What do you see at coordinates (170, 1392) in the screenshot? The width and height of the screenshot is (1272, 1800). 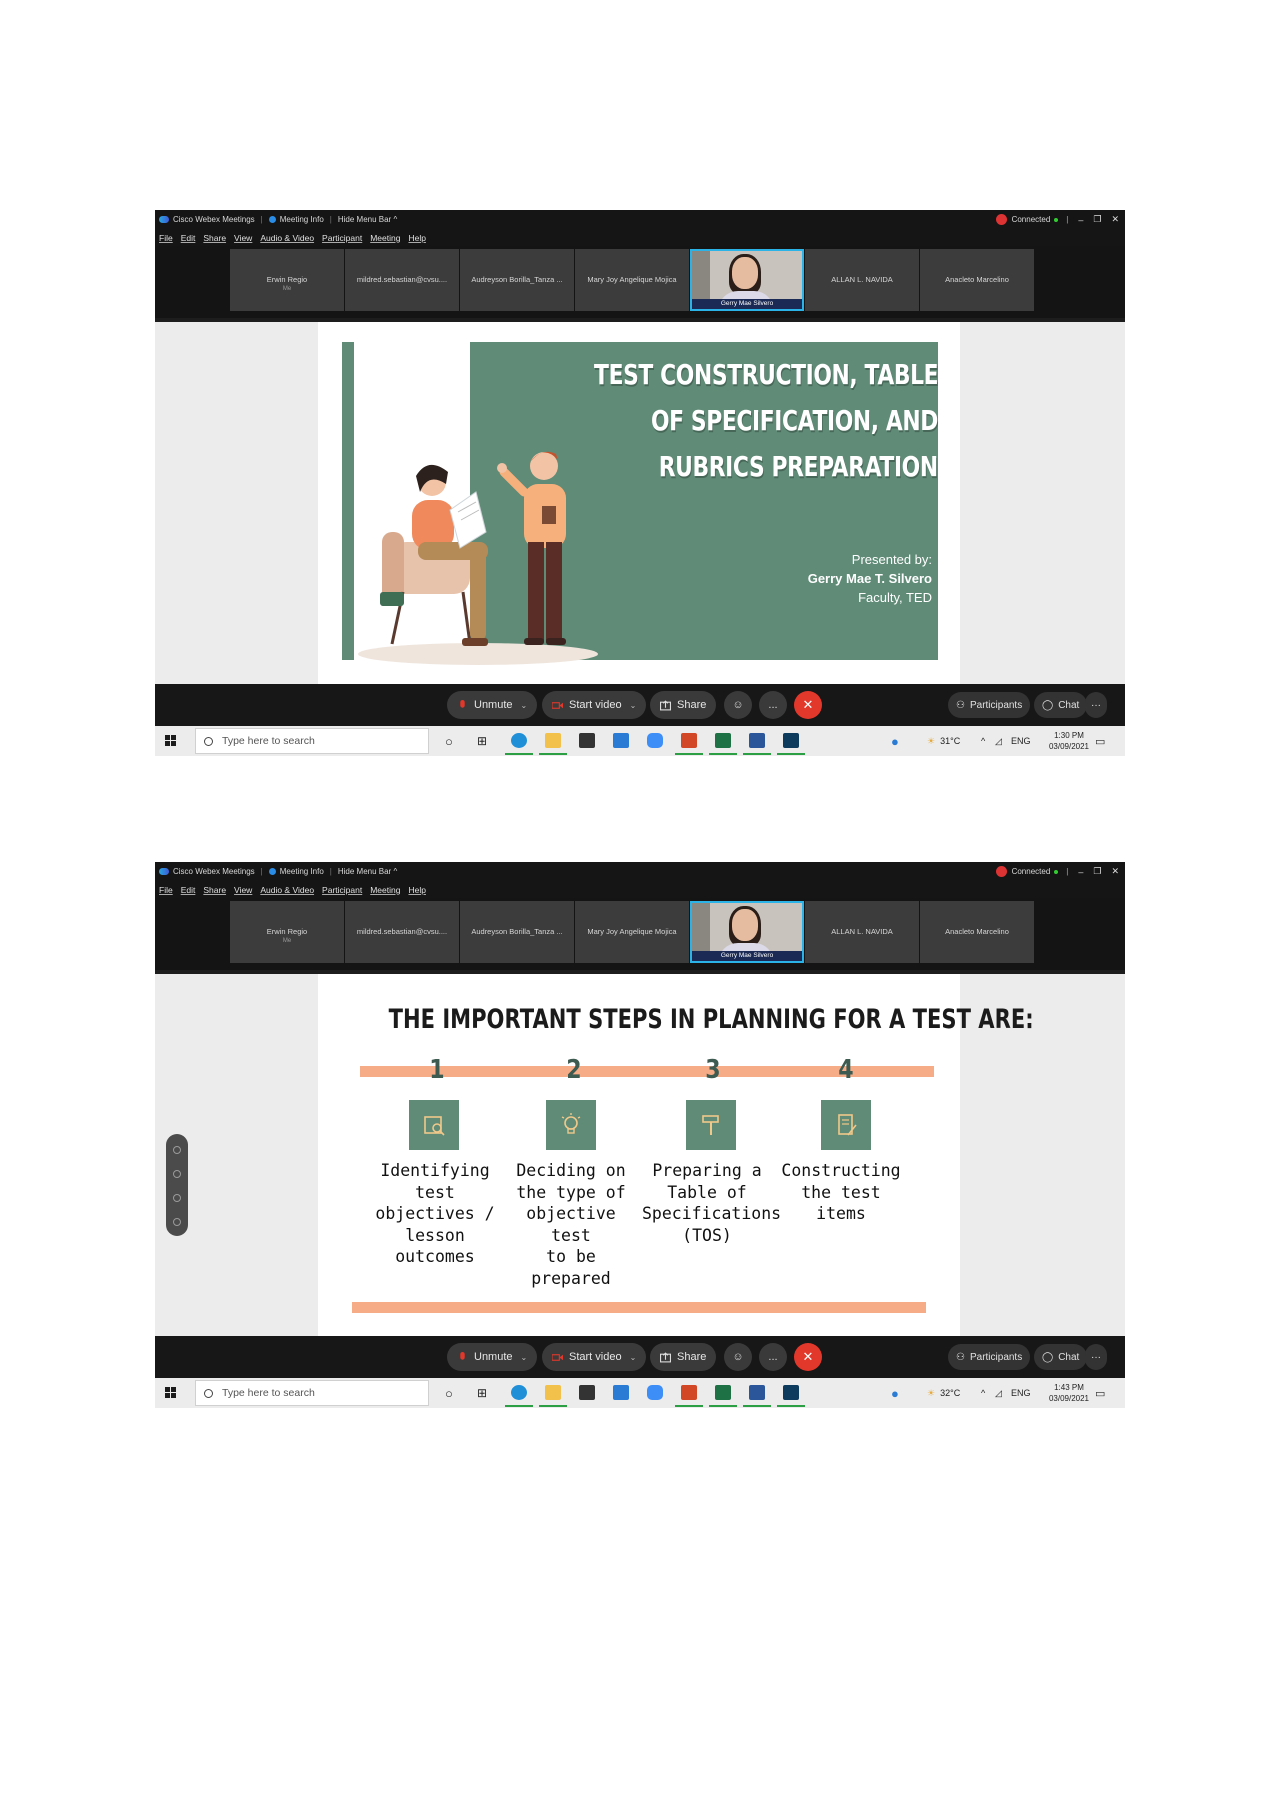 I see `windows-start-icon` at bounding box center [170, 1392].